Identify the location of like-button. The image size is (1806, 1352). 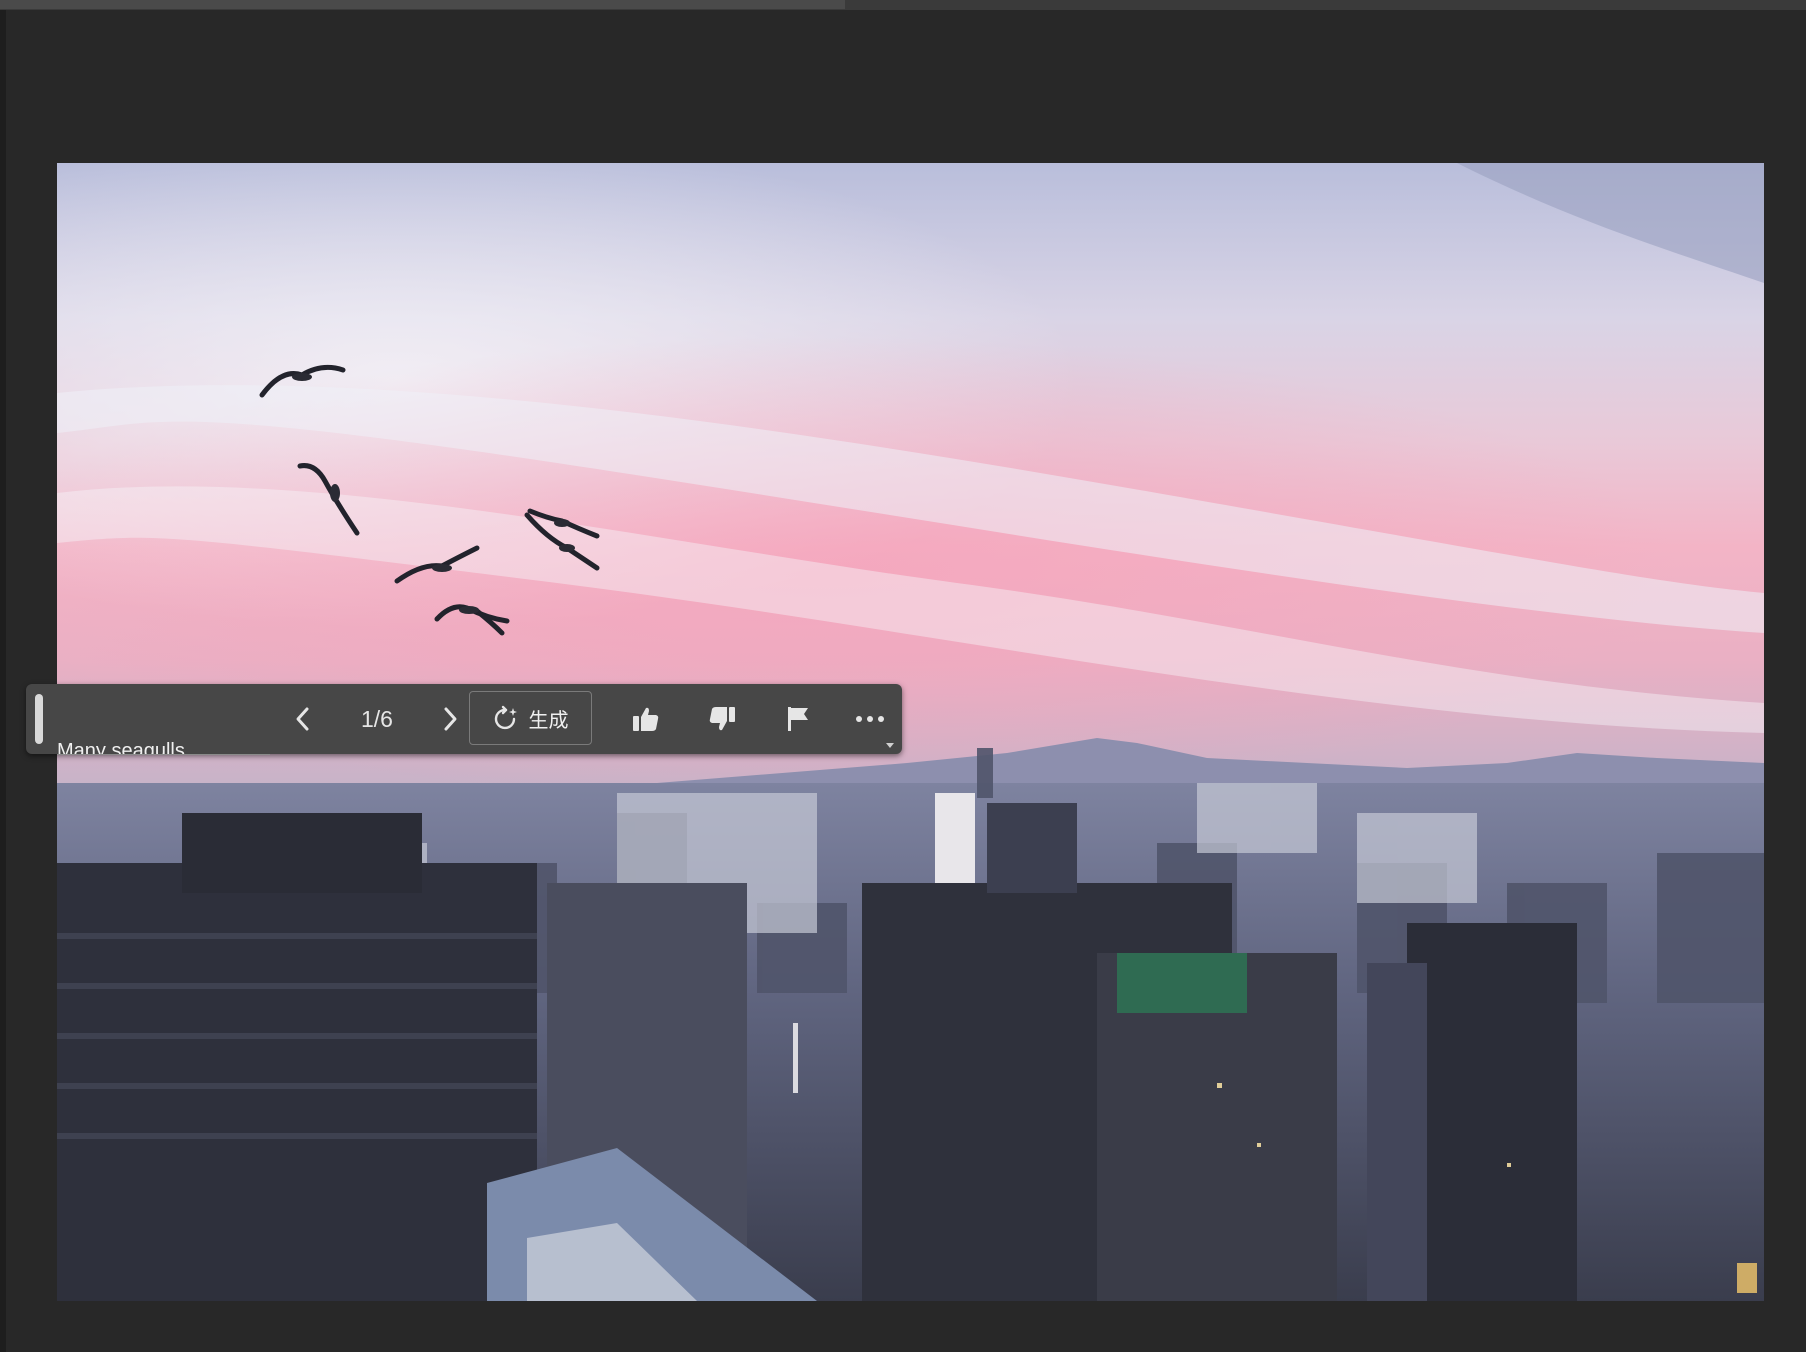
(646, 719).